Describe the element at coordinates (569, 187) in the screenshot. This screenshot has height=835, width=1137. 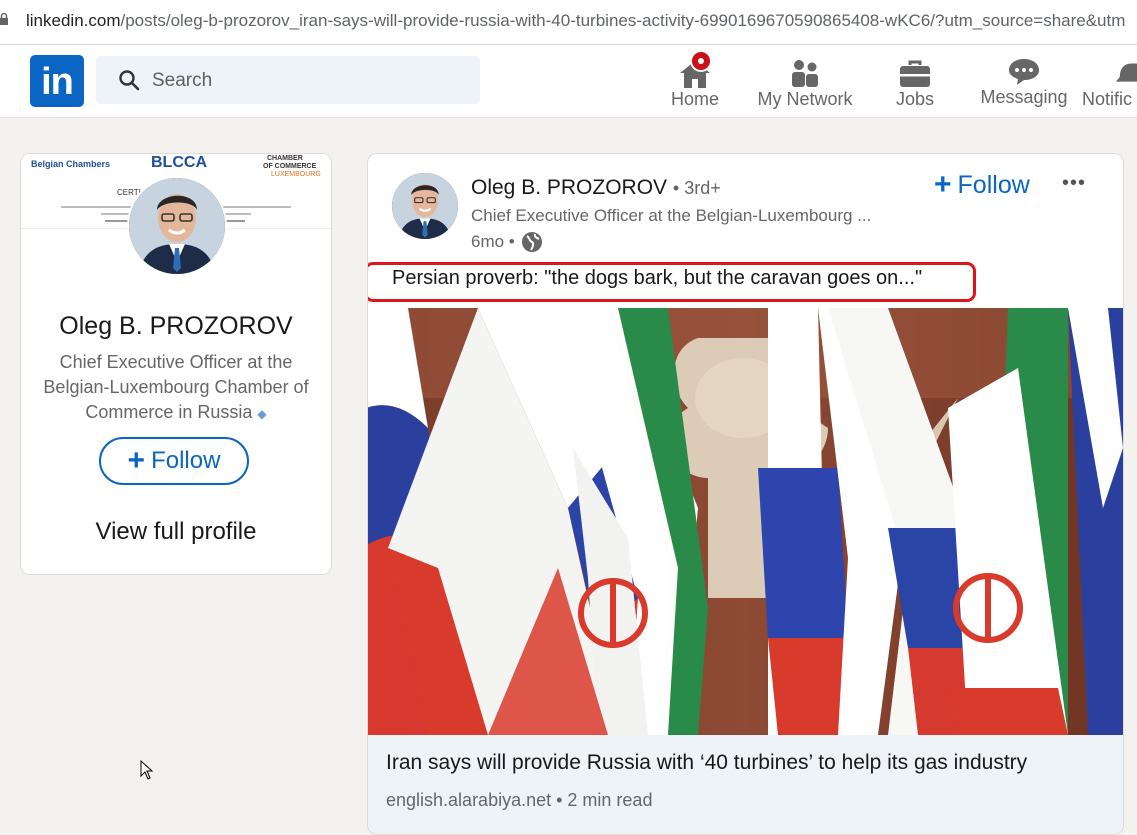
I see `post-author-name: Oleg B. PROZOROV` at that location.